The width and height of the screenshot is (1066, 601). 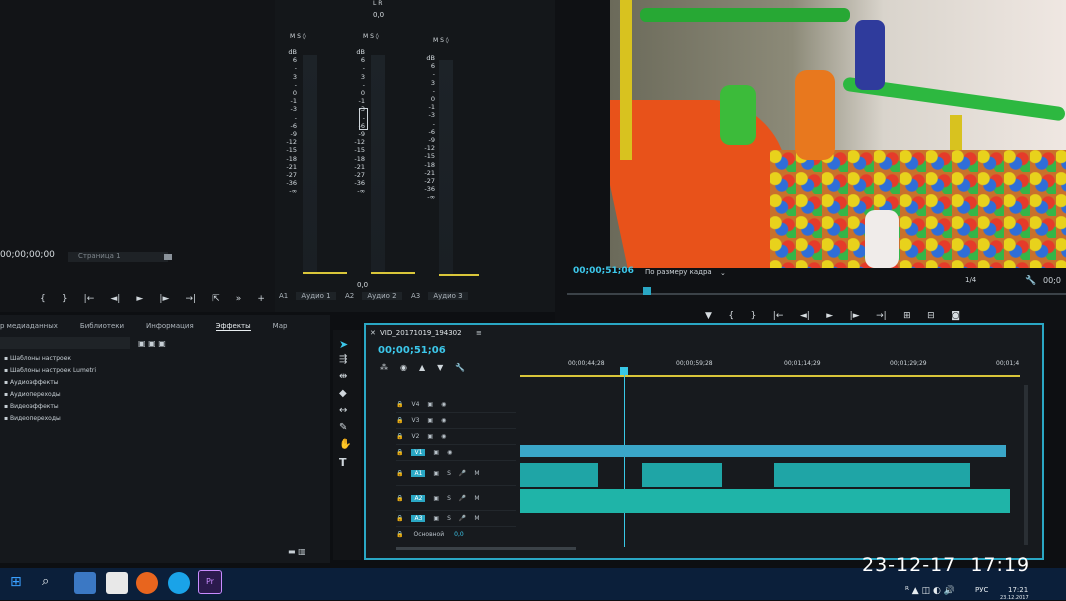 What do you see at coordinates (448, 296) in the screenshot?
I see `channel-name-a3: Аудио 3` at bounding box center [448, 296].